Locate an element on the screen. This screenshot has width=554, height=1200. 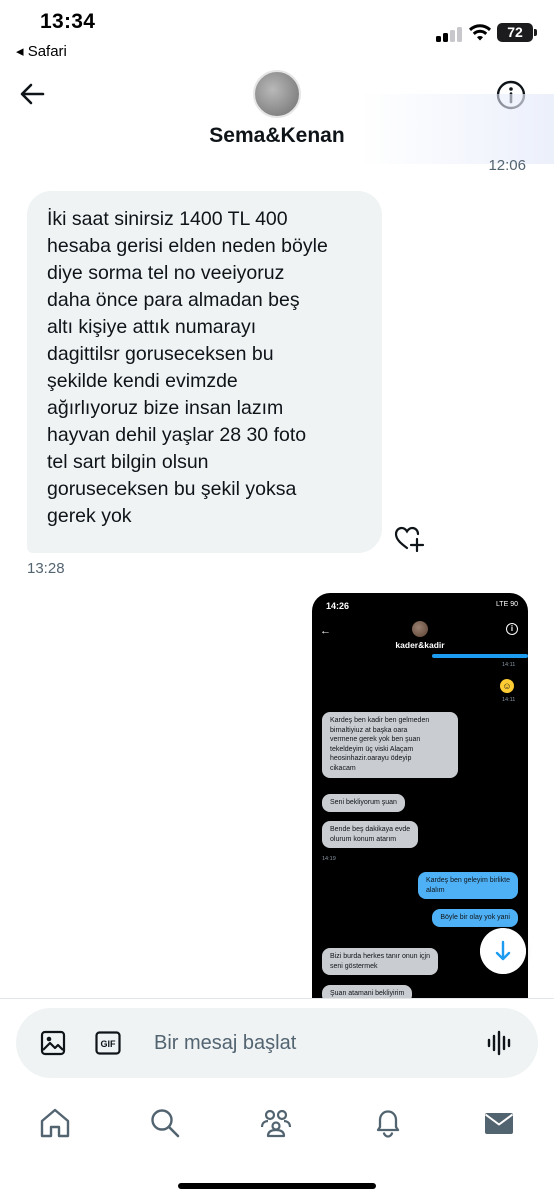
screenshot-status-time: 14:26 is located at coordinates (338, 606).